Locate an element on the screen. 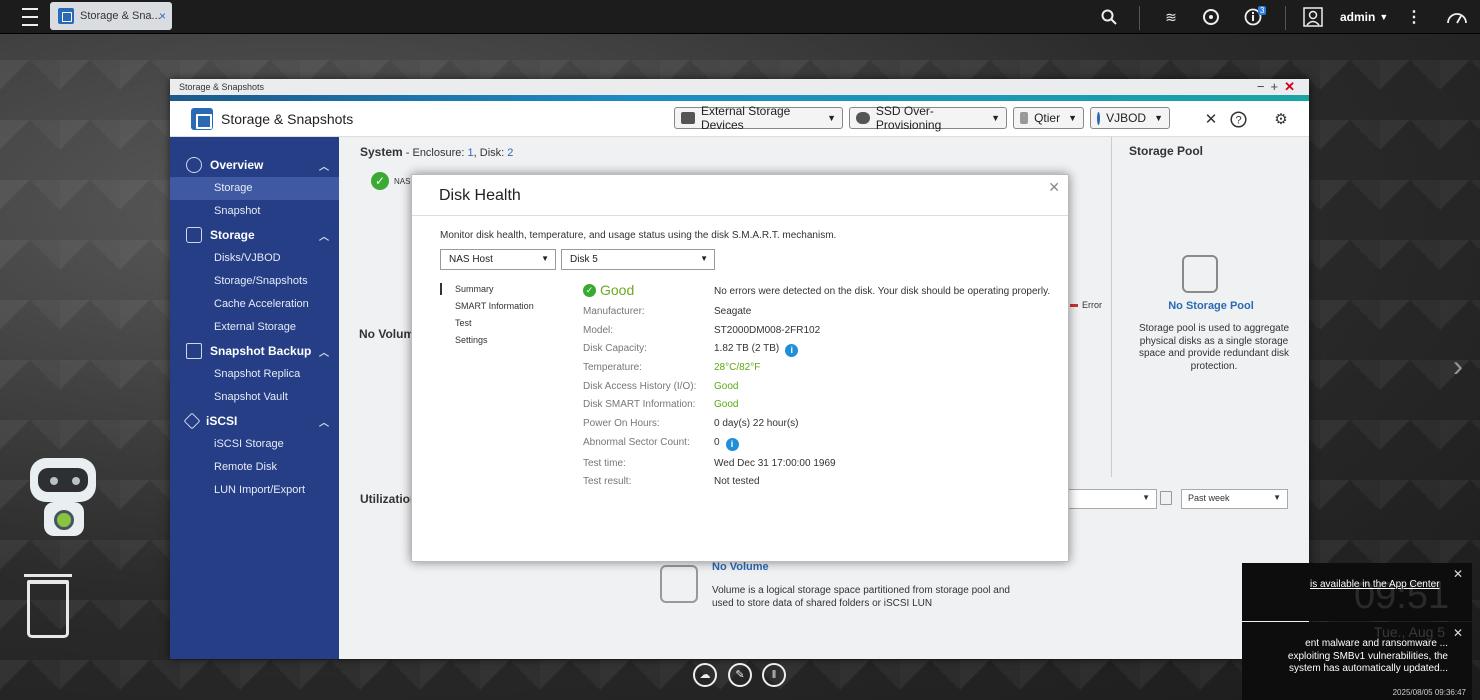  notification-app-center: 09:51 is available in the App Center ✕ is located at coordinates (1357, 592).